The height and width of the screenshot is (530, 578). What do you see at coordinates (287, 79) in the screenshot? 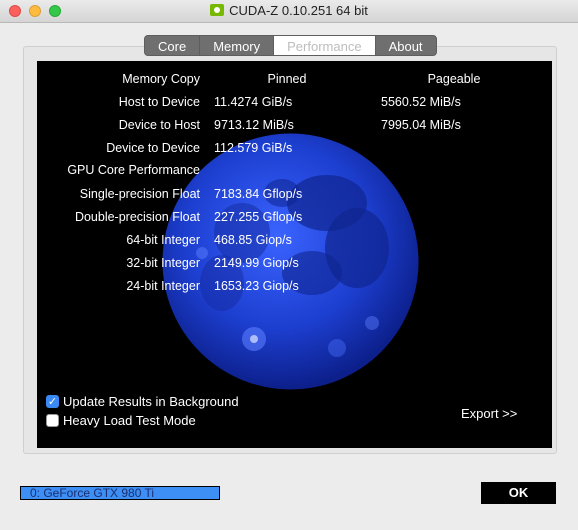
I see `pinned-column-header: Pinned` at bounding box center [287, 79].